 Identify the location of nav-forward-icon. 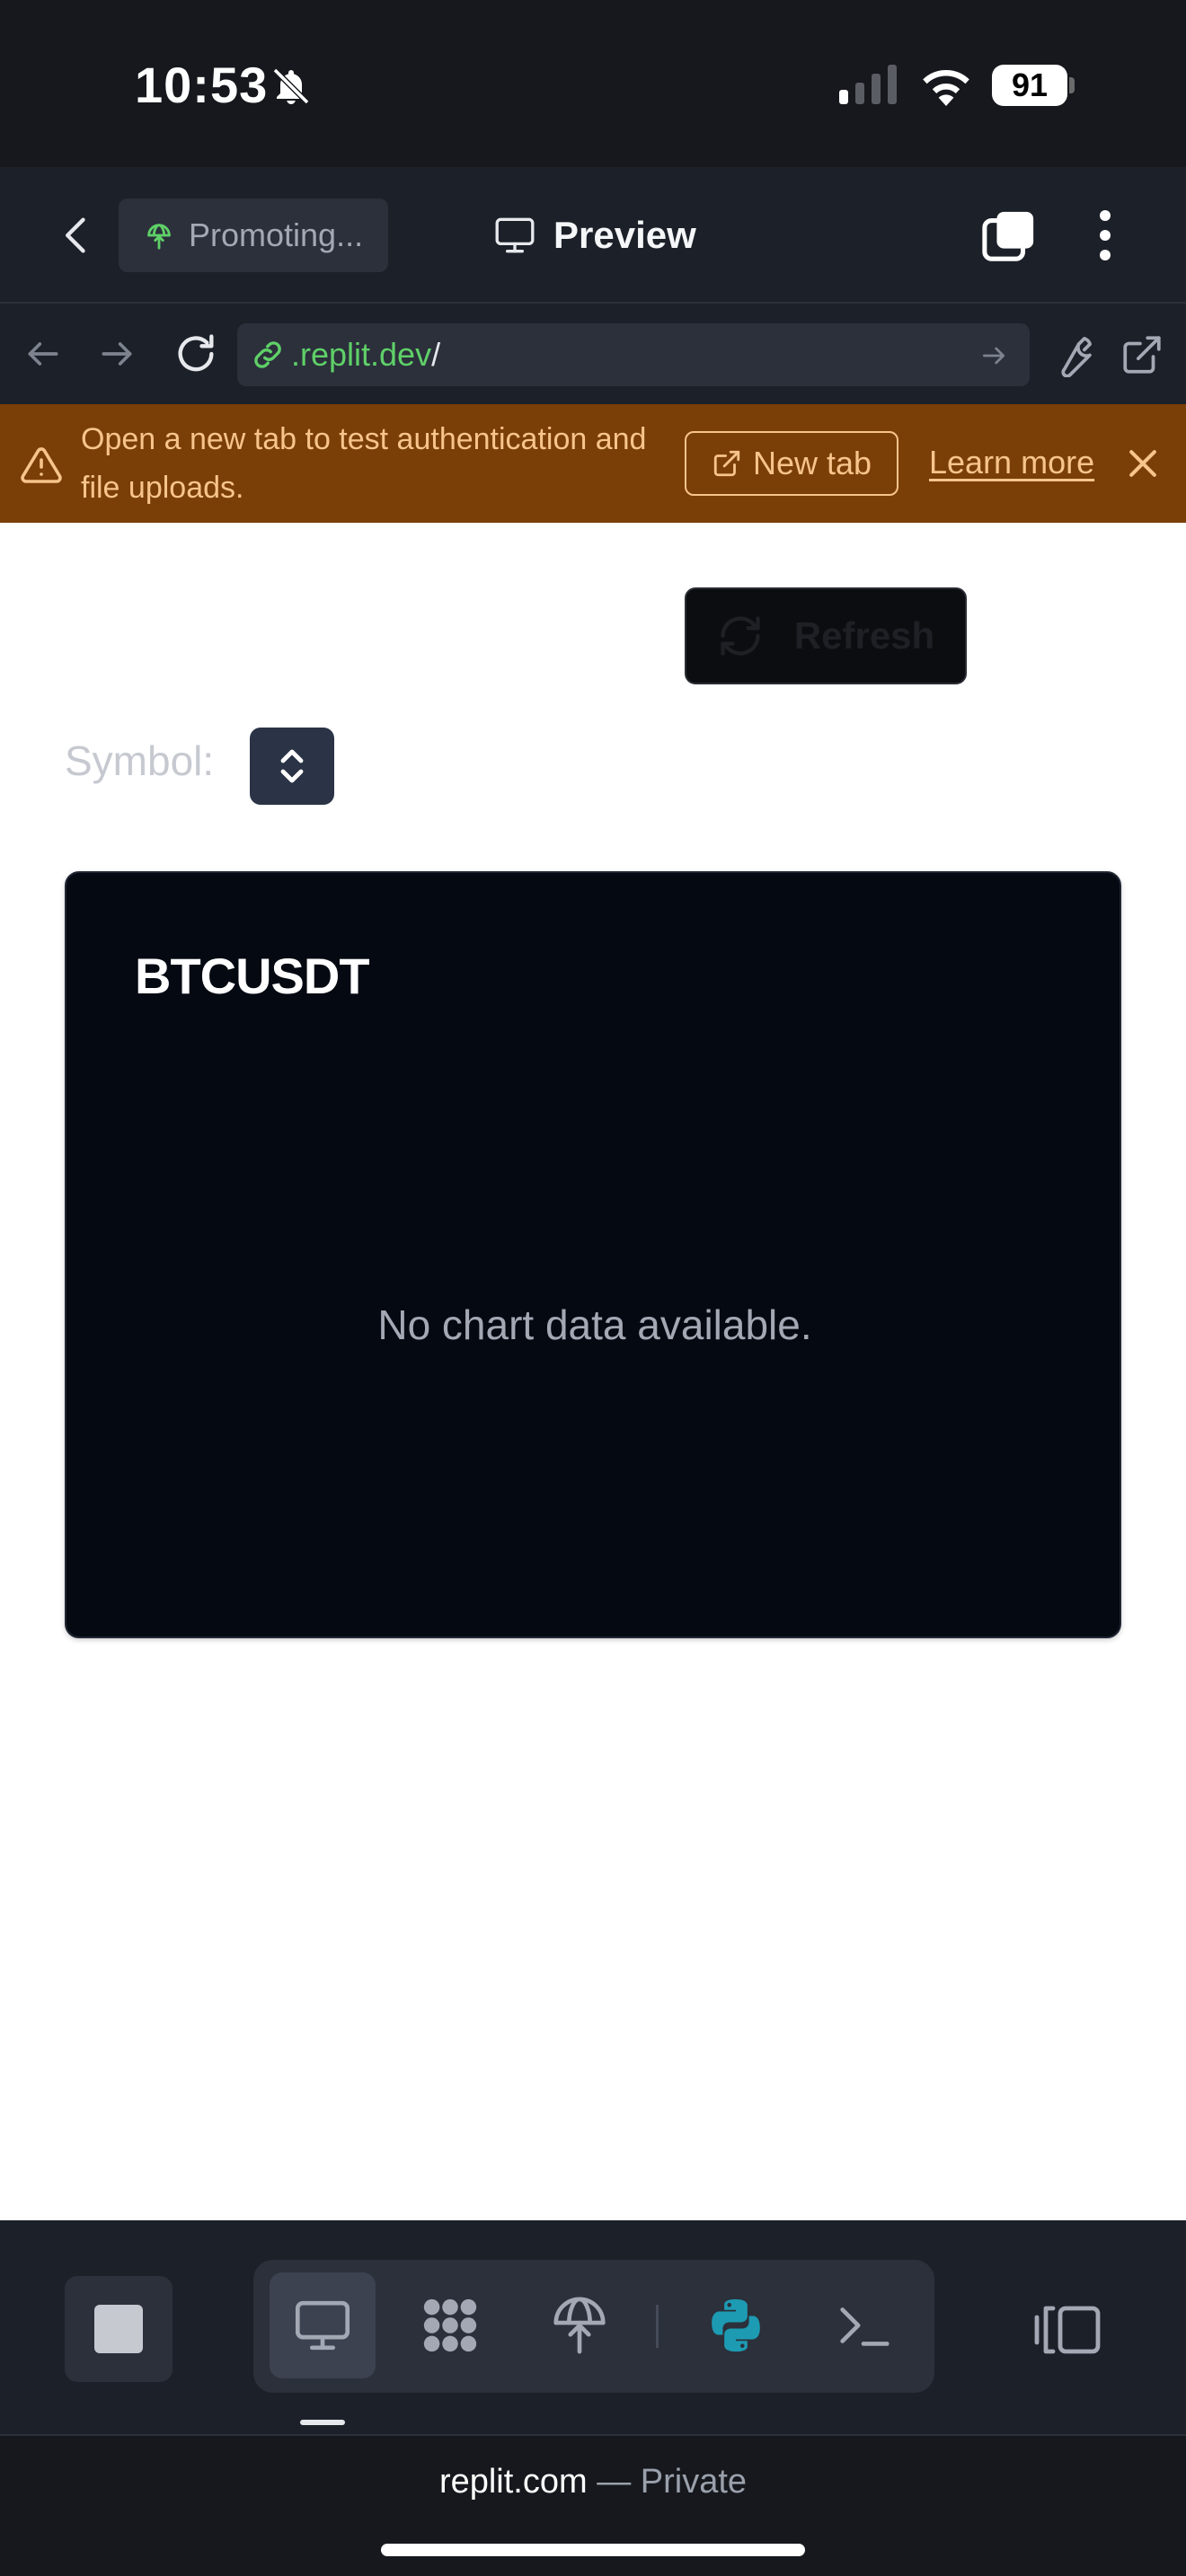
(117, 354).